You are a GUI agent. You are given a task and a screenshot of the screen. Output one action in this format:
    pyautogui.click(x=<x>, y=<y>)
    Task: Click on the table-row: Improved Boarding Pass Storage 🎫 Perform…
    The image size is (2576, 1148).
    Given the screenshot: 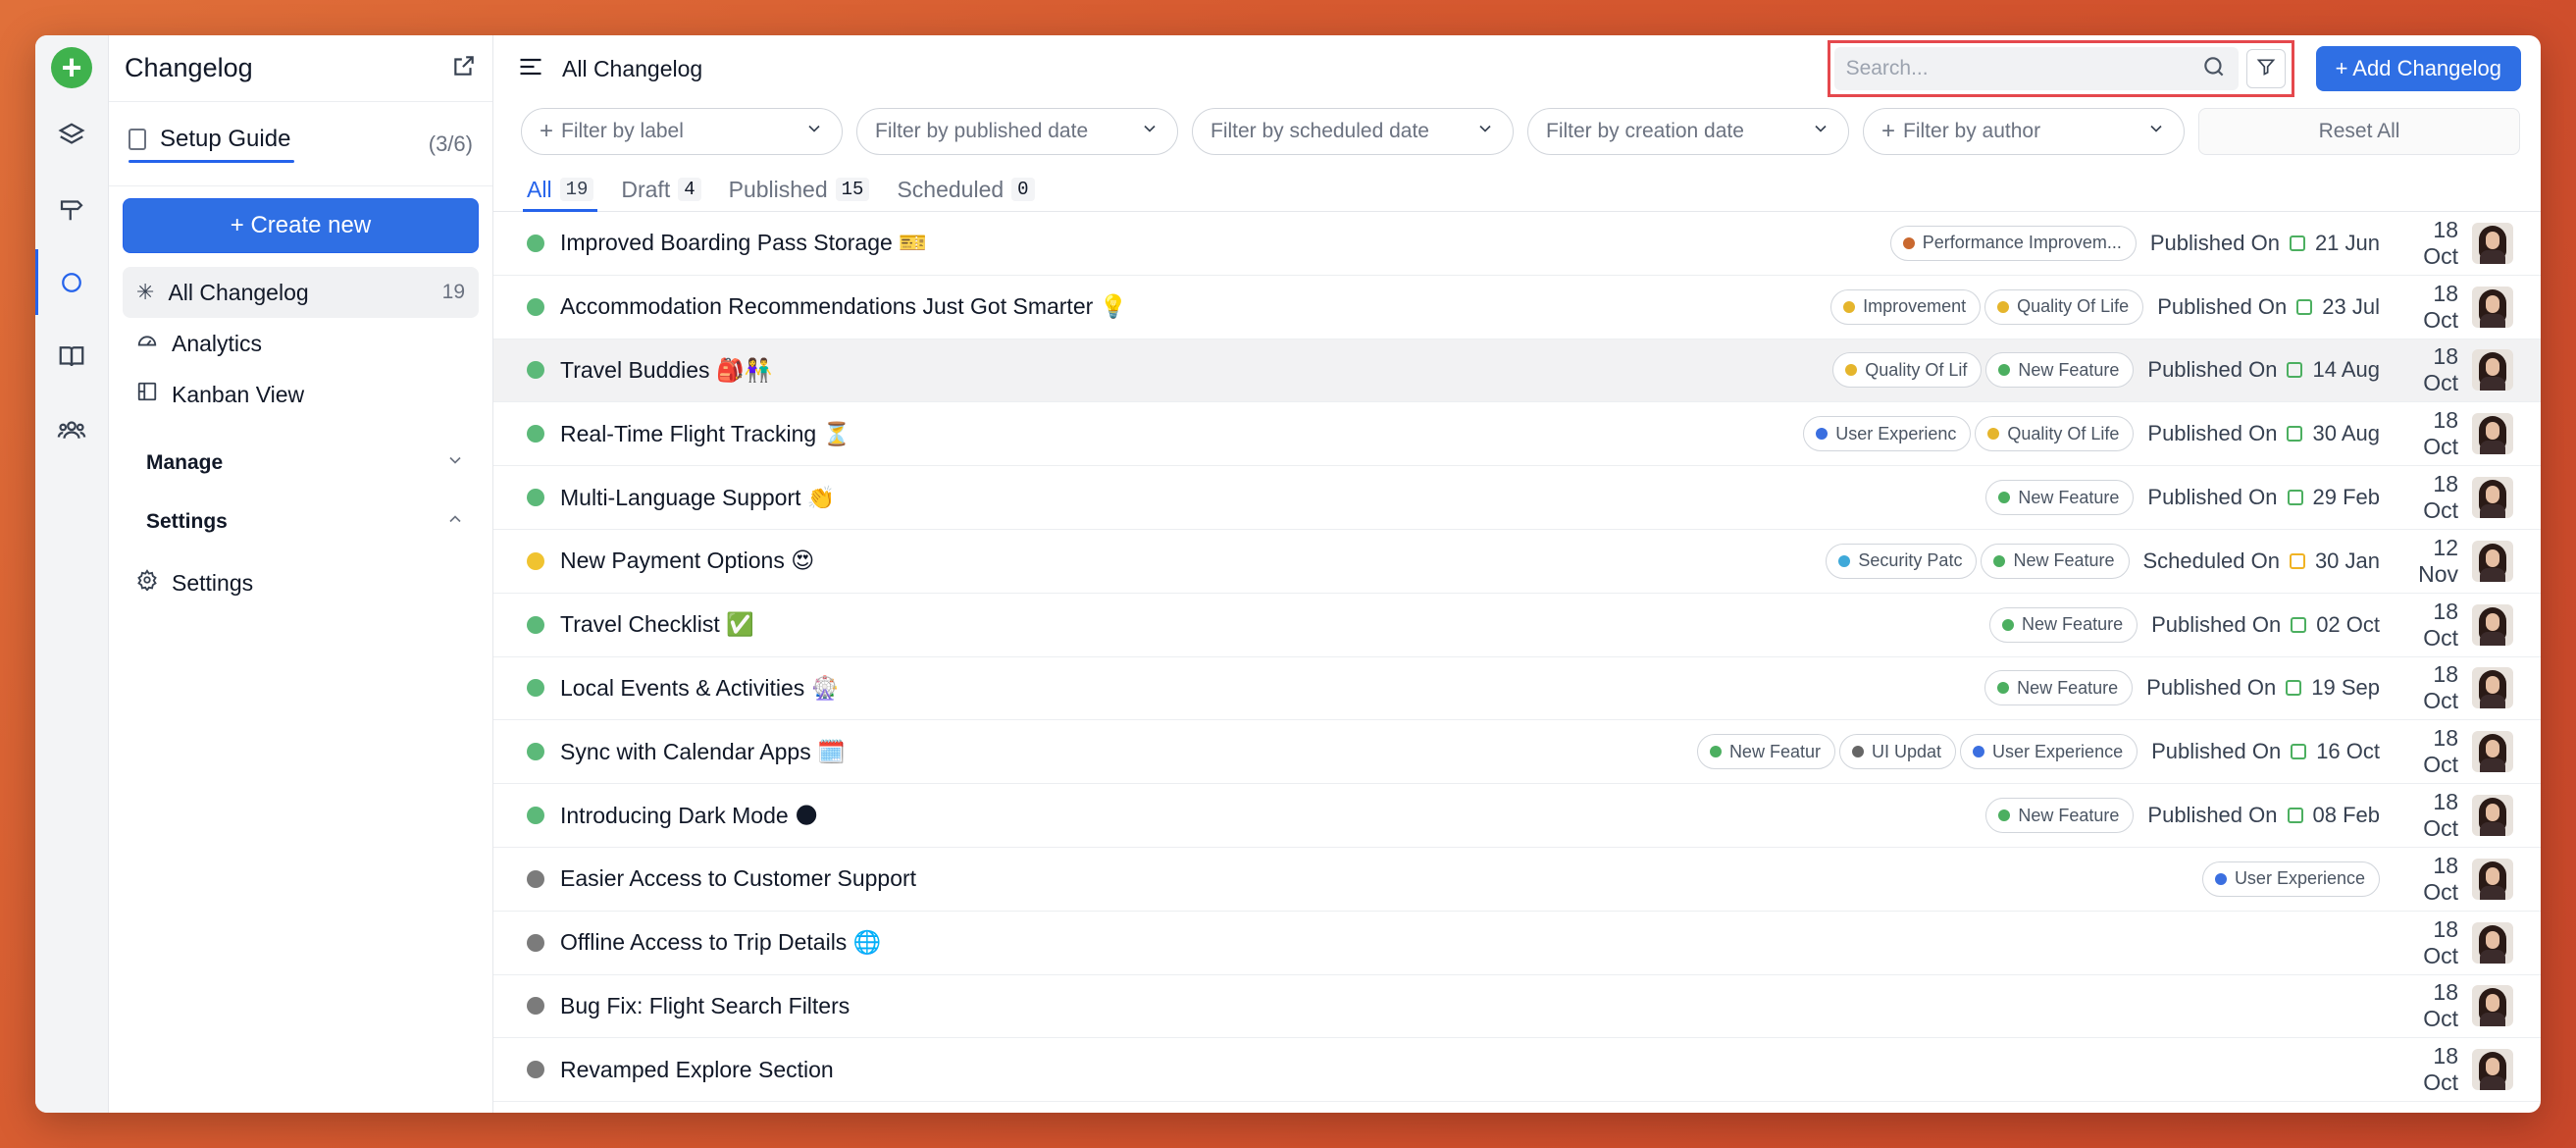 What is the action you would take?
    pyautogui.click(x=1517, y=244)
    